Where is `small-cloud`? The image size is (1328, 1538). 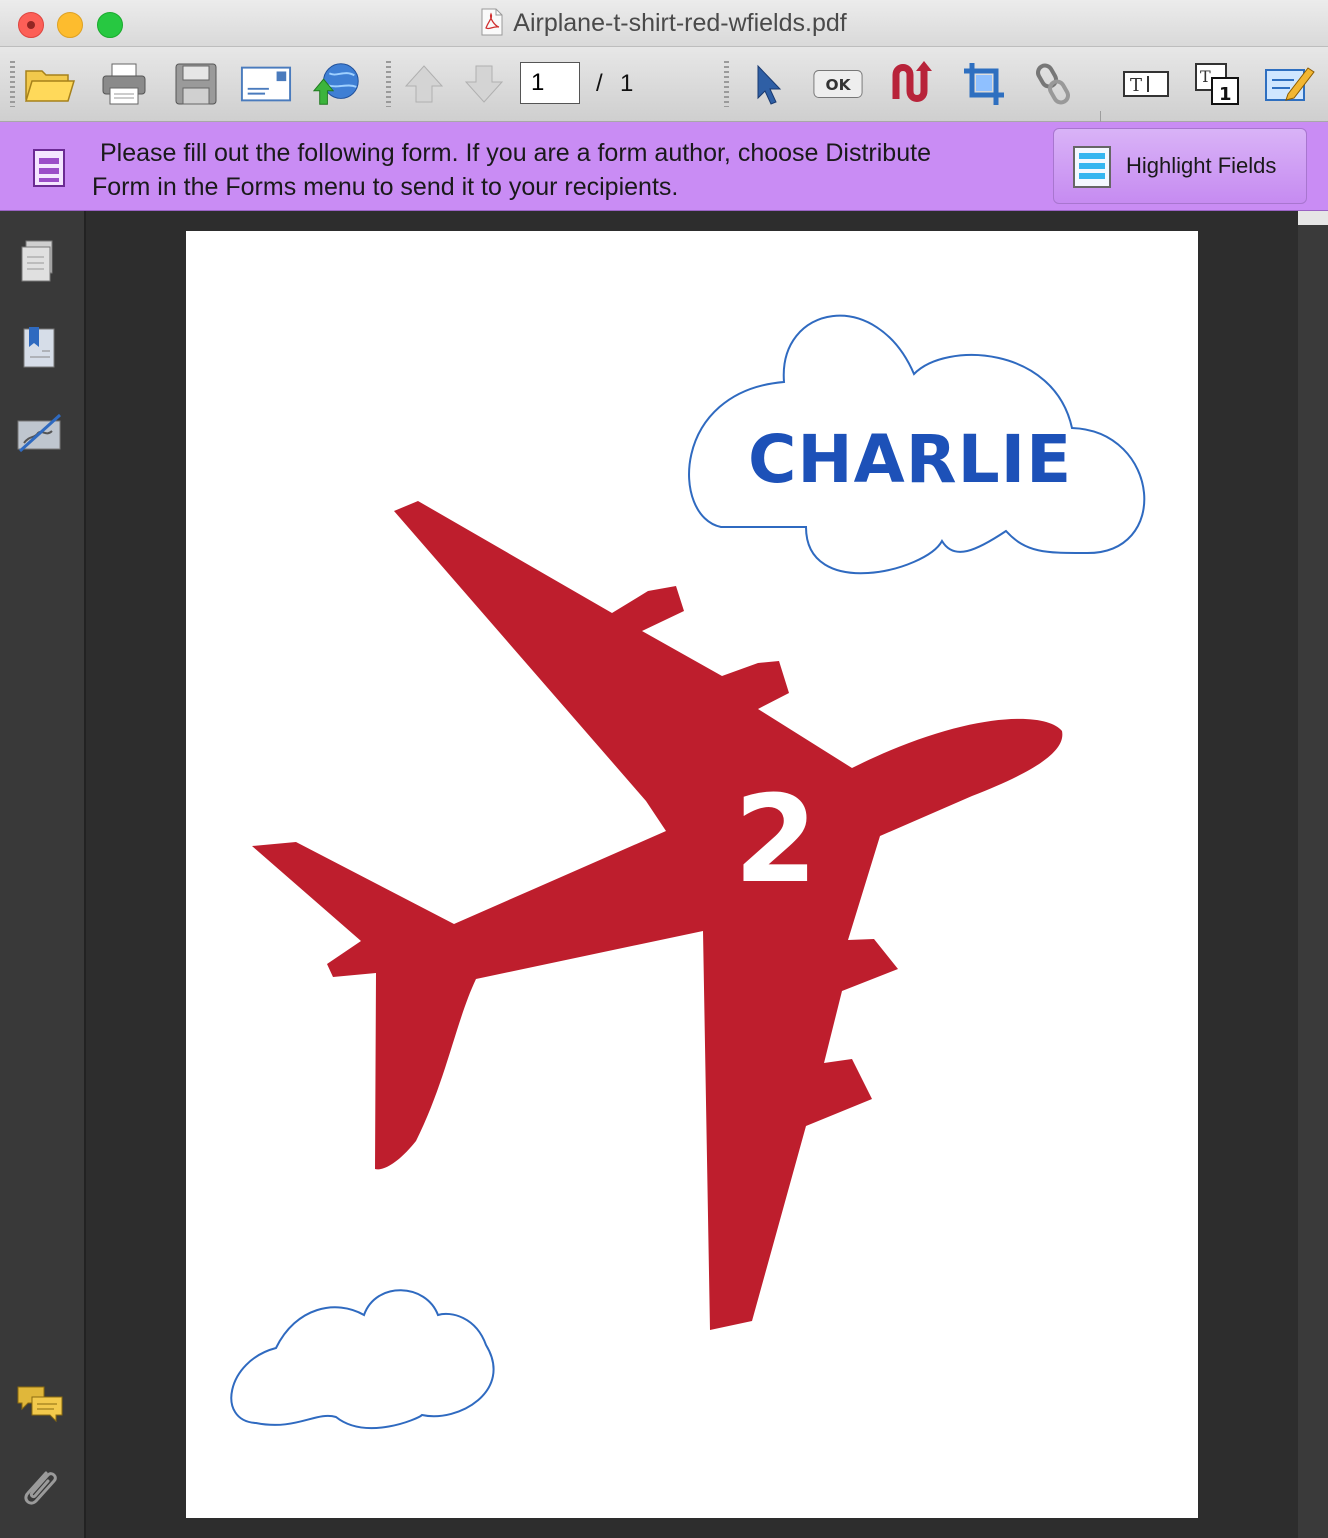 small-cloud is located at coordinates (362, 1359).